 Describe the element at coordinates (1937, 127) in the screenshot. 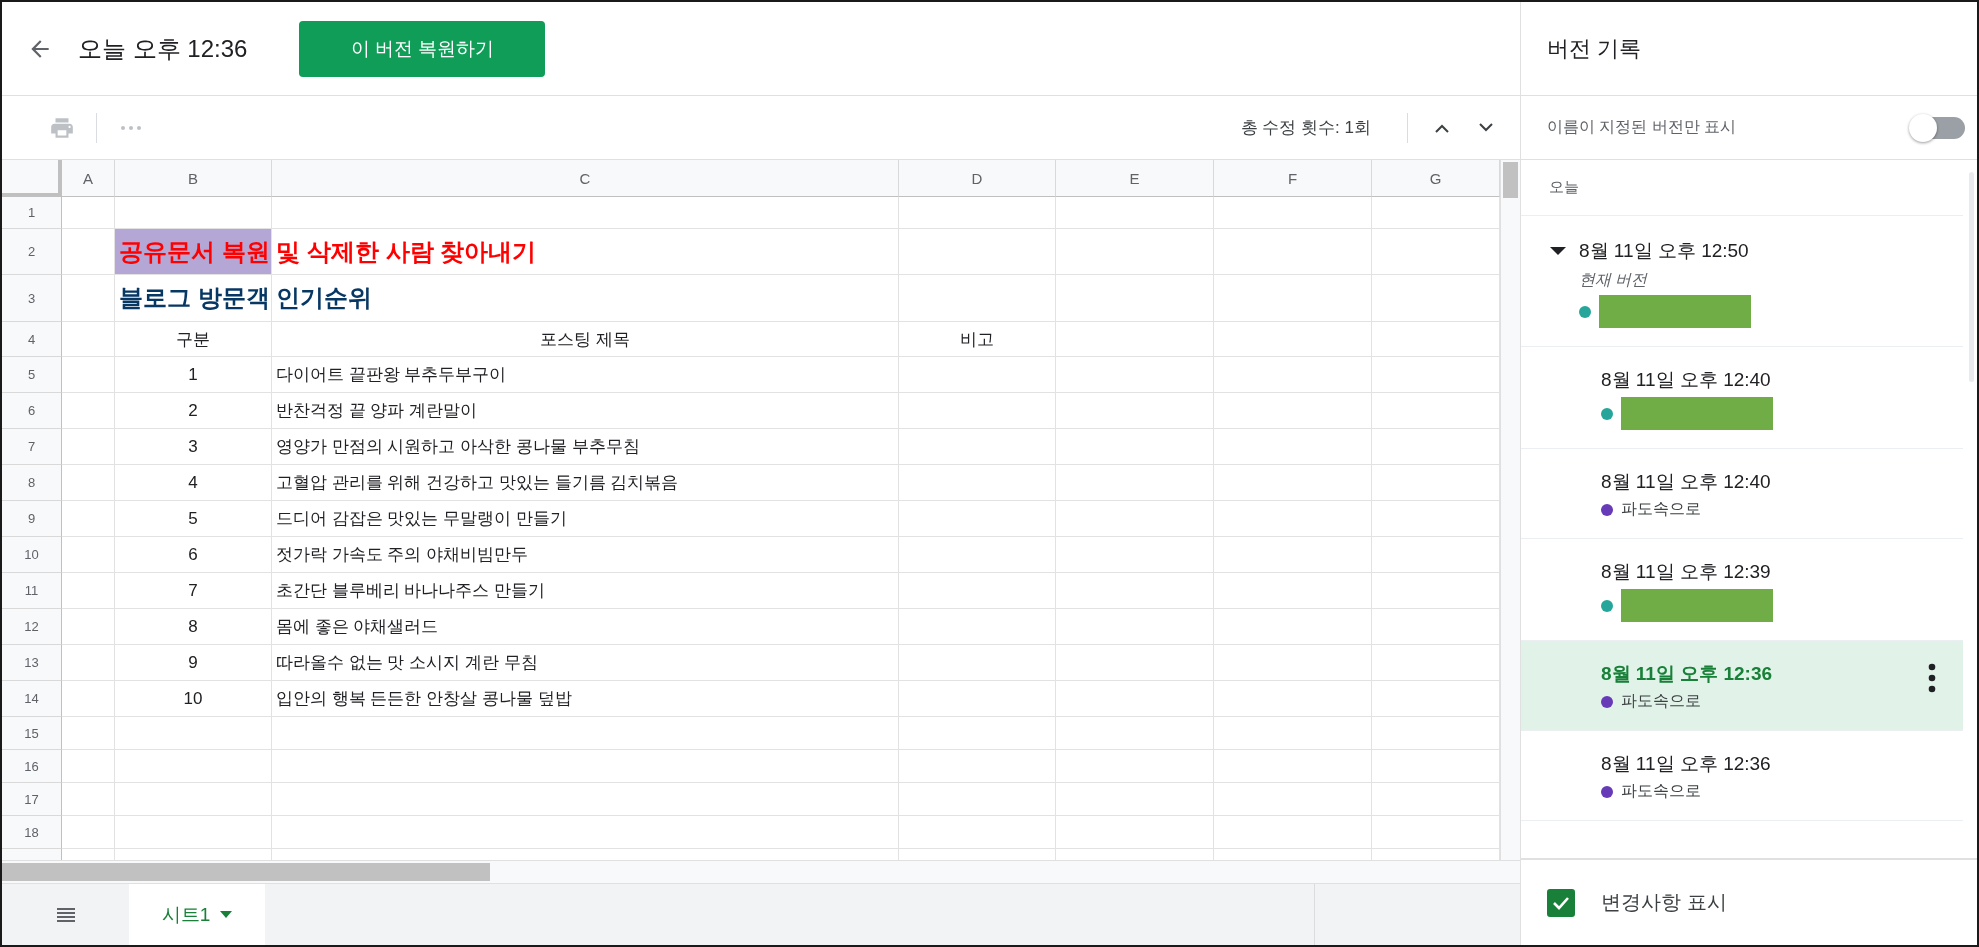

I see `toggle-switch` at that location.